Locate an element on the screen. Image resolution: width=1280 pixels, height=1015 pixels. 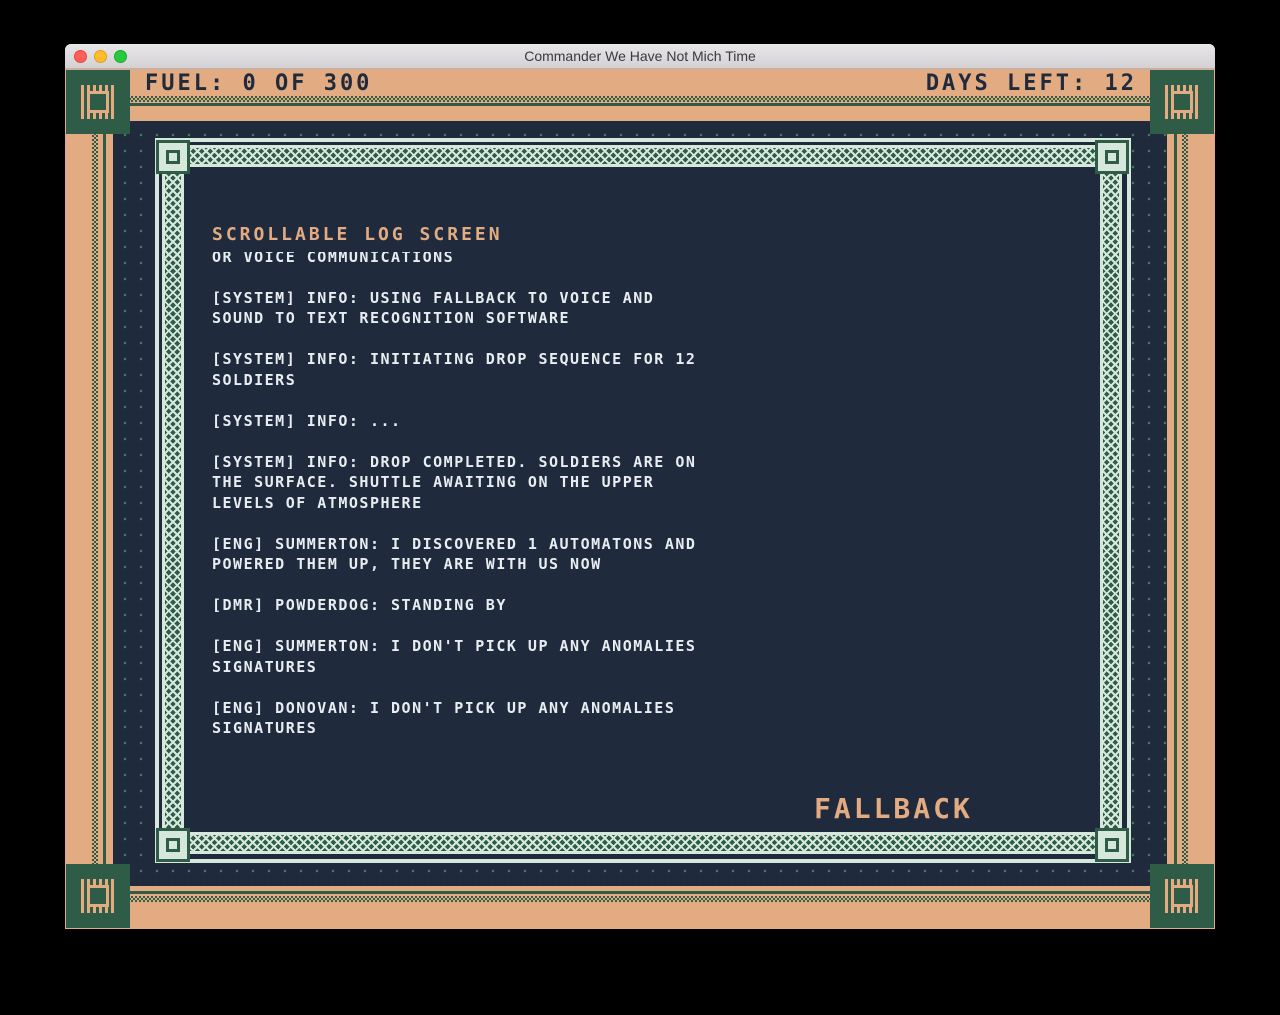
days-left-counter: DAYS LEFT: 12 is located at coordinates (1031, 83).